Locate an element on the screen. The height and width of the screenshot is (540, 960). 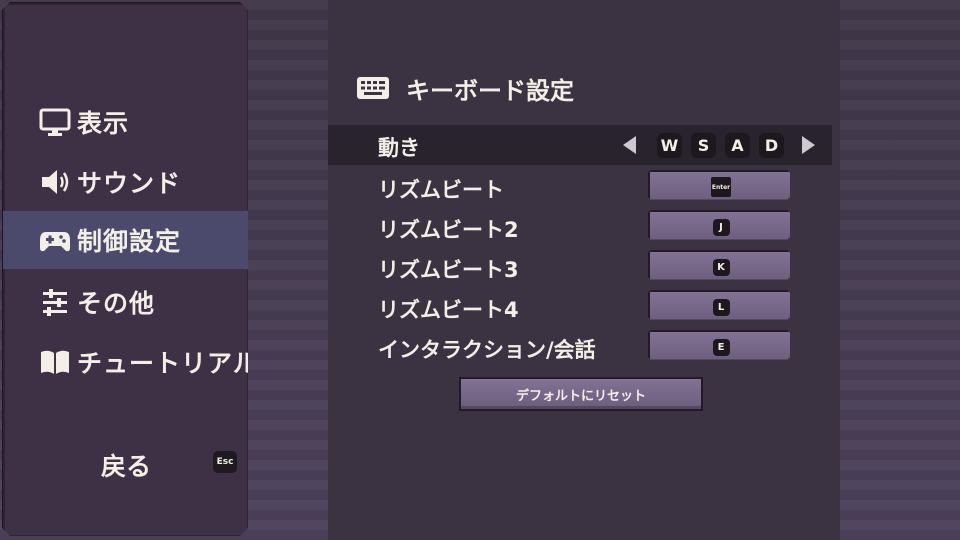
binding-label: リズムビート is located at coordinates (441, 190).